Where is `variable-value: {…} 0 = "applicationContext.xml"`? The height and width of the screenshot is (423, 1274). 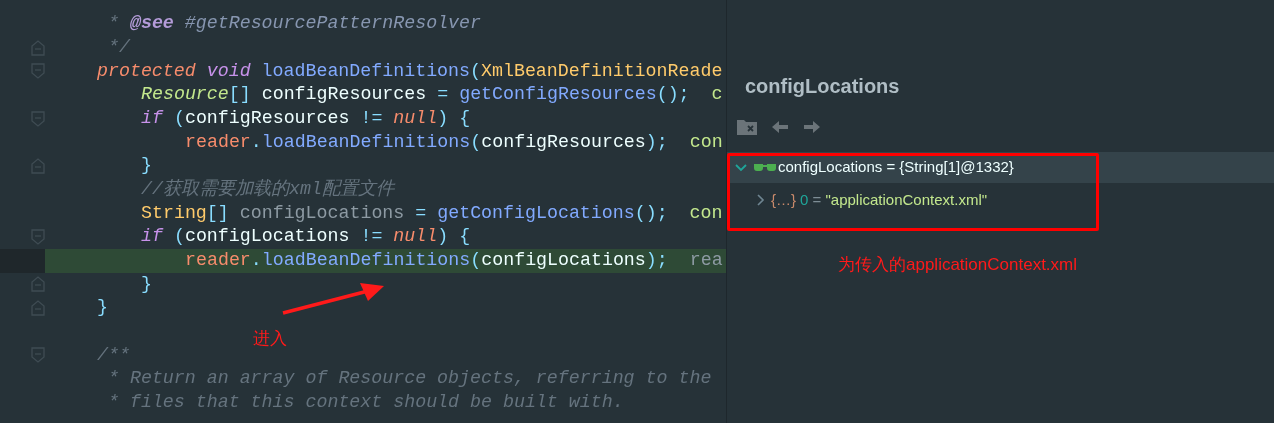 variable-value: {…} 0 = "applicationContext.xml" is located at coordinates (879, 199).